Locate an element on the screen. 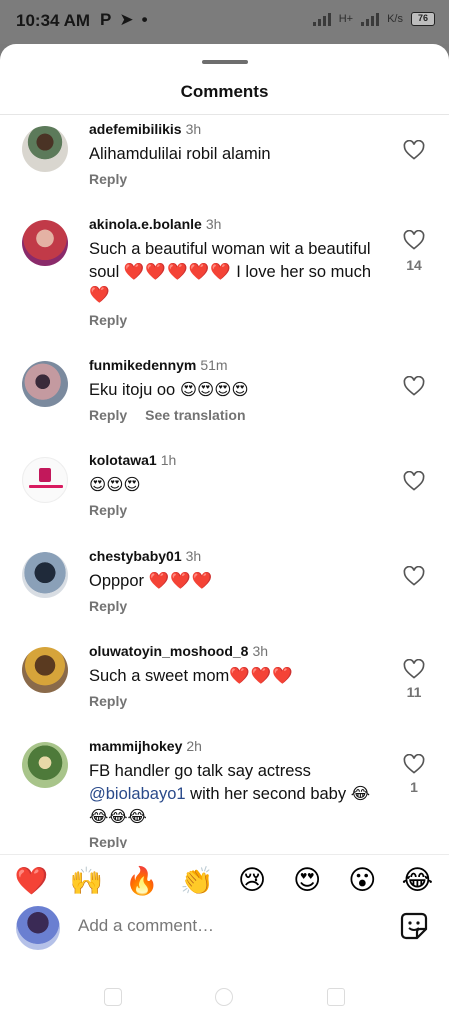  comment-text: Opppor ❤️❤️❤️ is located at coordinates (151, 581).